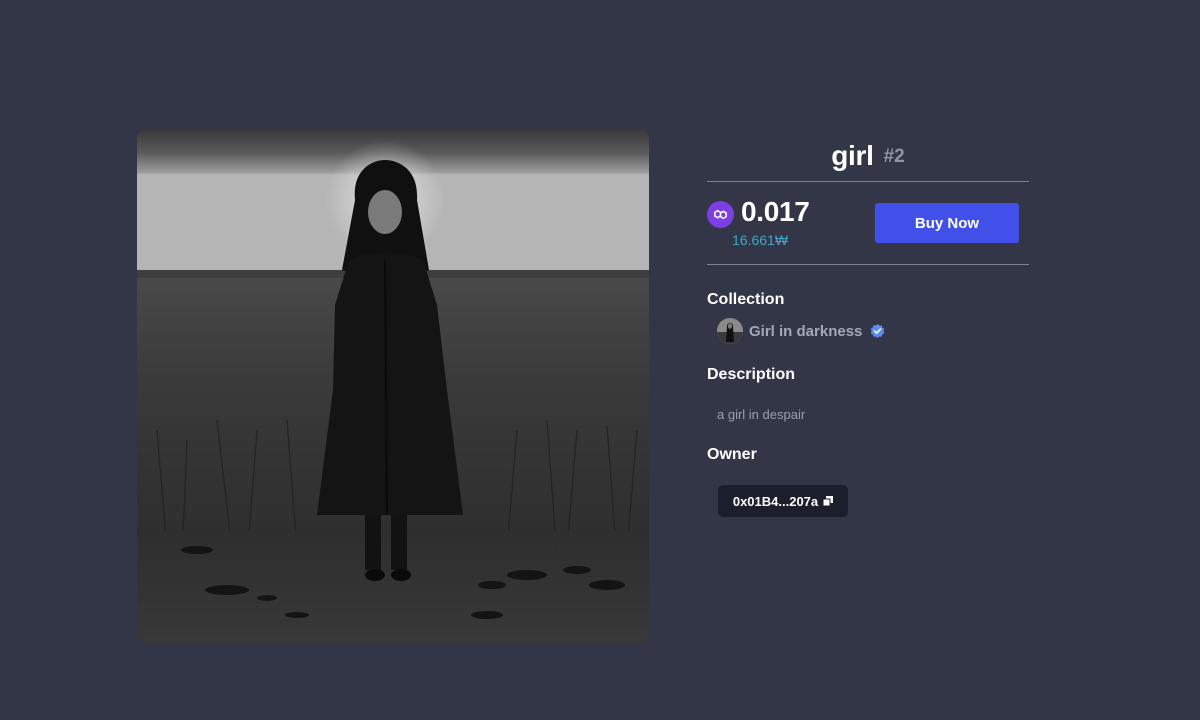  Describe the element at coordinates (806, 331) in the screenshot. I see `collection-name: Girl in darkness` at that location.